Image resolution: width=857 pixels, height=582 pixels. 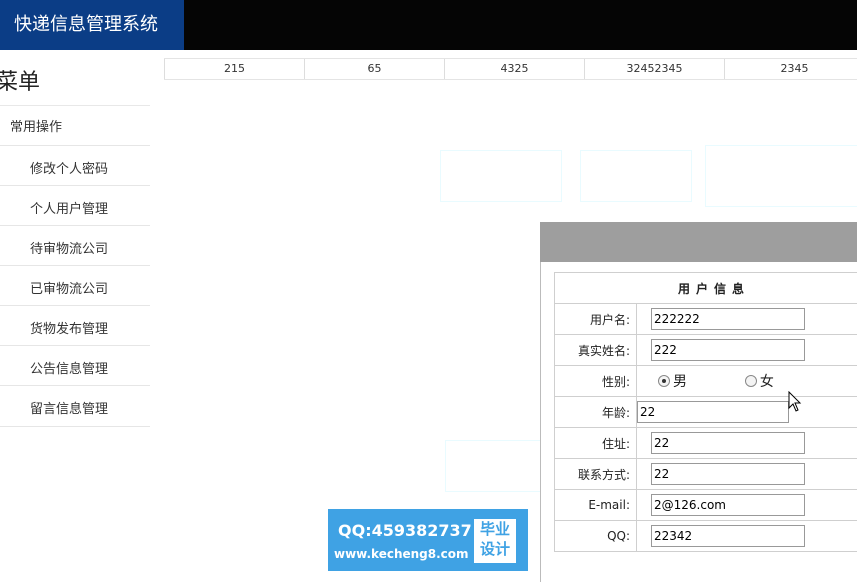 What do you see at coordinates (728, 319) in the screenshot?
I see `username-field` at bounding box center [728, 319].